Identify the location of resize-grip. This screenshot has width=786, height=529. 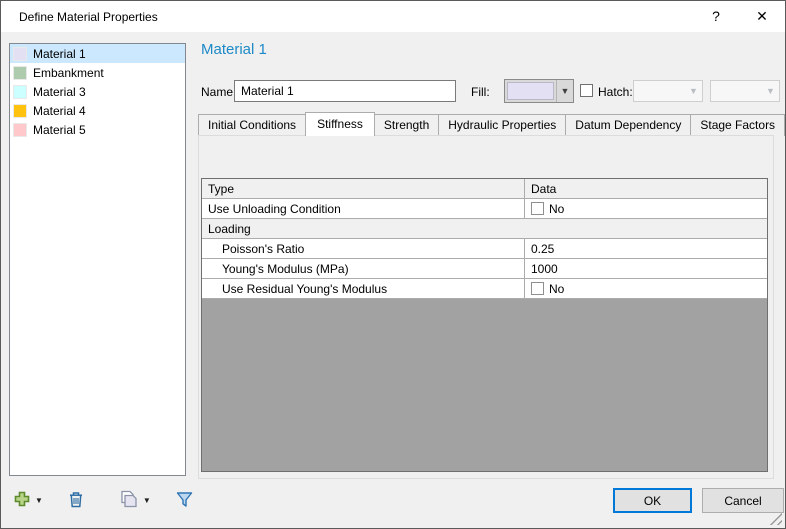
(776, 519).